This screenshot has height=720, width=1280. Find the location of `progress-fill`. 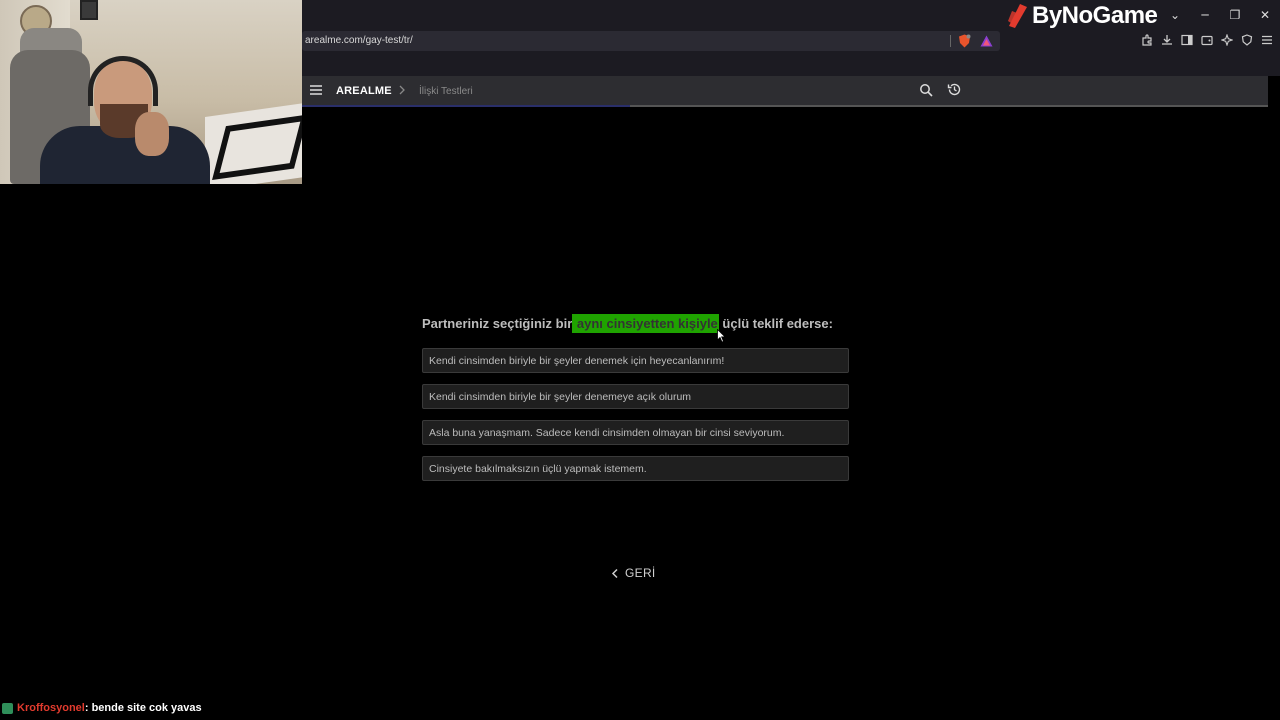

progress-fill is located at coordinates (466, 106).